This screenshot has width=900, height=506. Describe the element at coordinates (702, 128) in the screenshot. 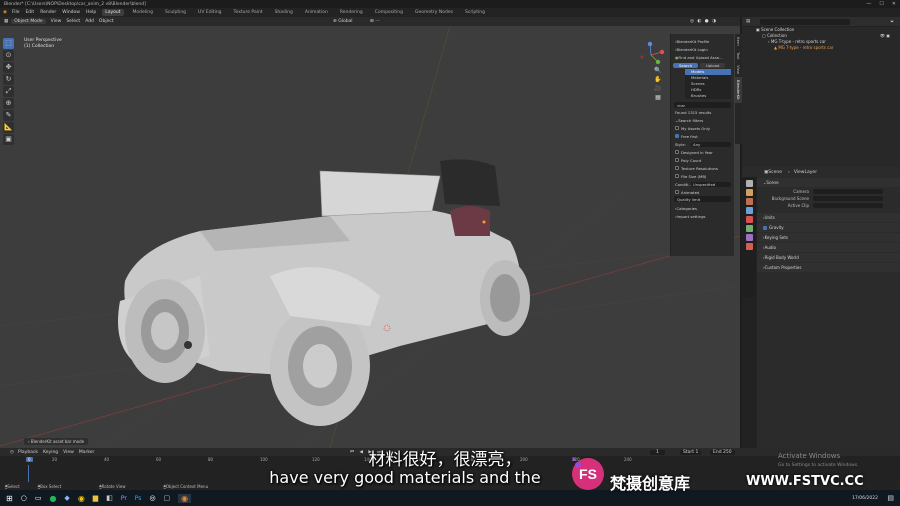

I see `my-assets-only-checkbox: My Assets Only` at that location.